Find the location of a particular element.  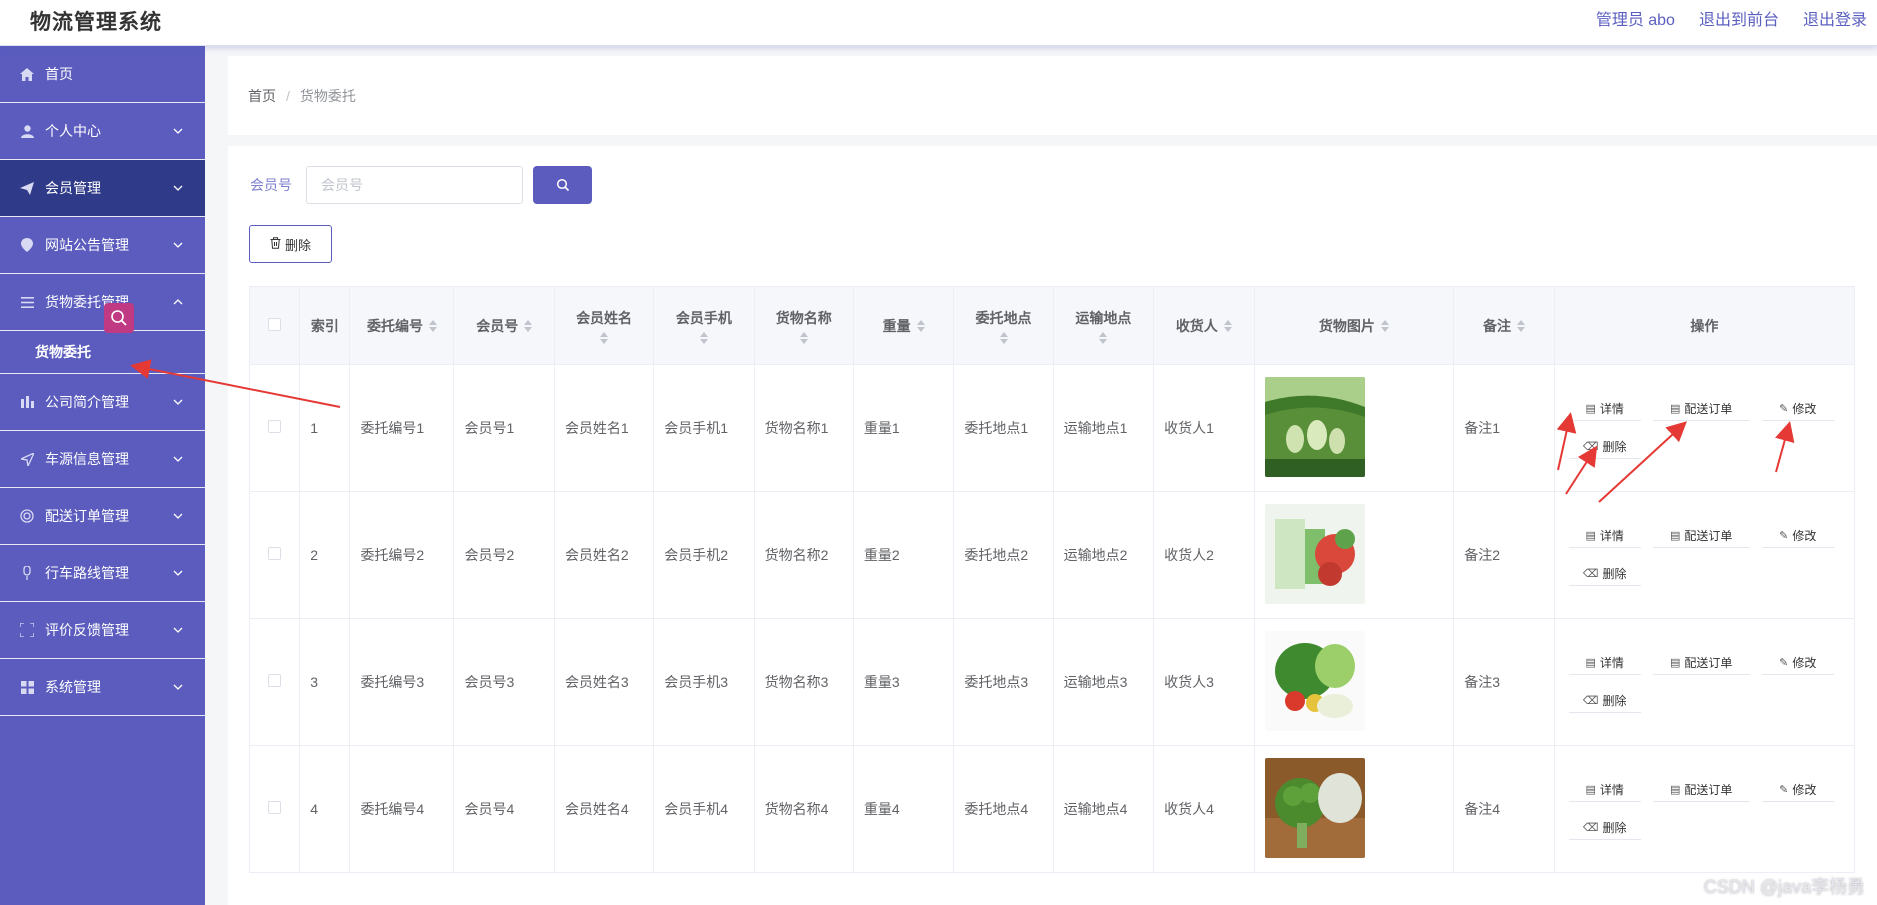

action-label: 详情 is located at coordinates (1611, 663).